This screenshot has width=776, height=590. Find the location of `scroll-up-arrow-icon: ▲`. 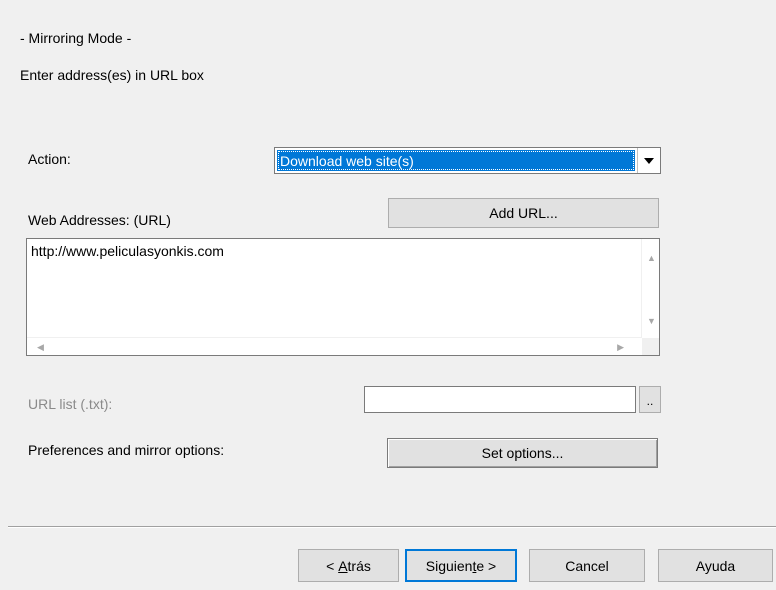

scroll-up-arrow-icon: ▲ is located at coordinates (651, 258).